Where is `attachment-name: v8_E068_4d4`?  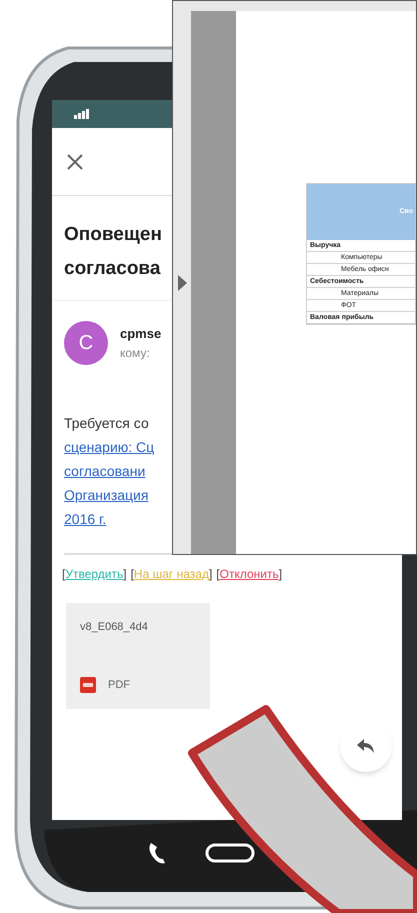
attachment-name: v8_E068_4d4 is located at coordinates (114, 627).